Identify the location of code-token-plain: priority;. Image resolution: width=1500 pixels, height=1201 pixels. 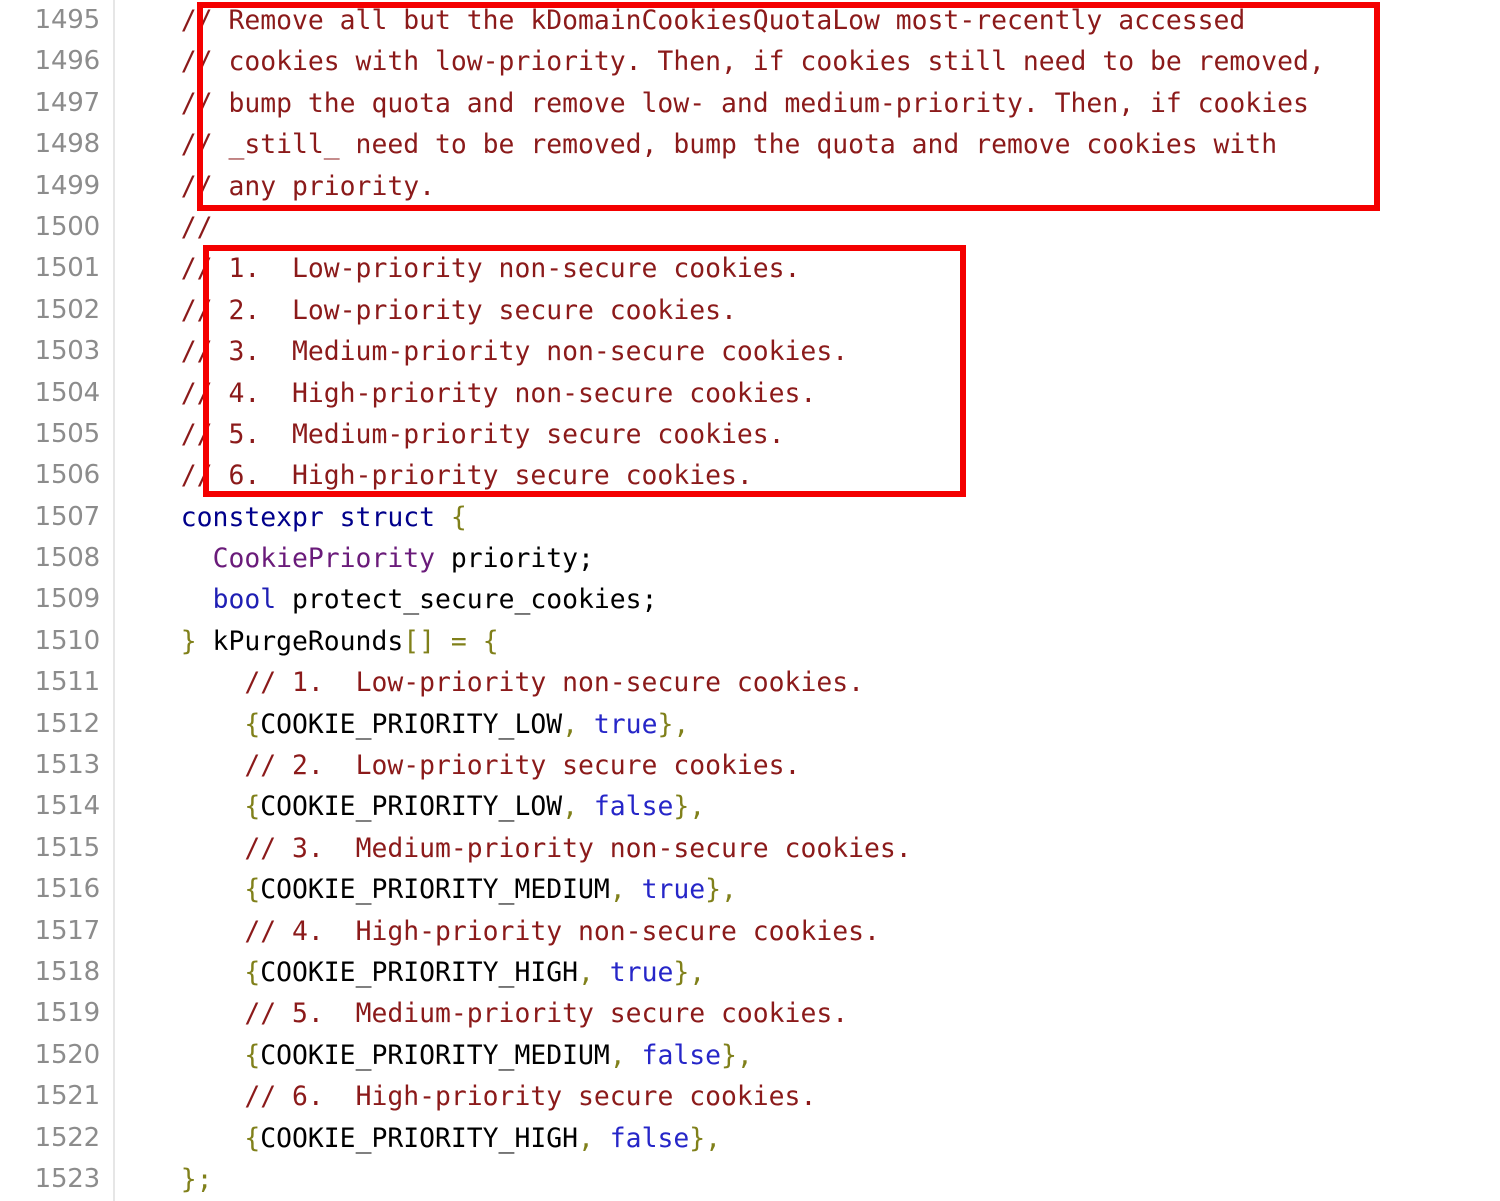
(514, 559).